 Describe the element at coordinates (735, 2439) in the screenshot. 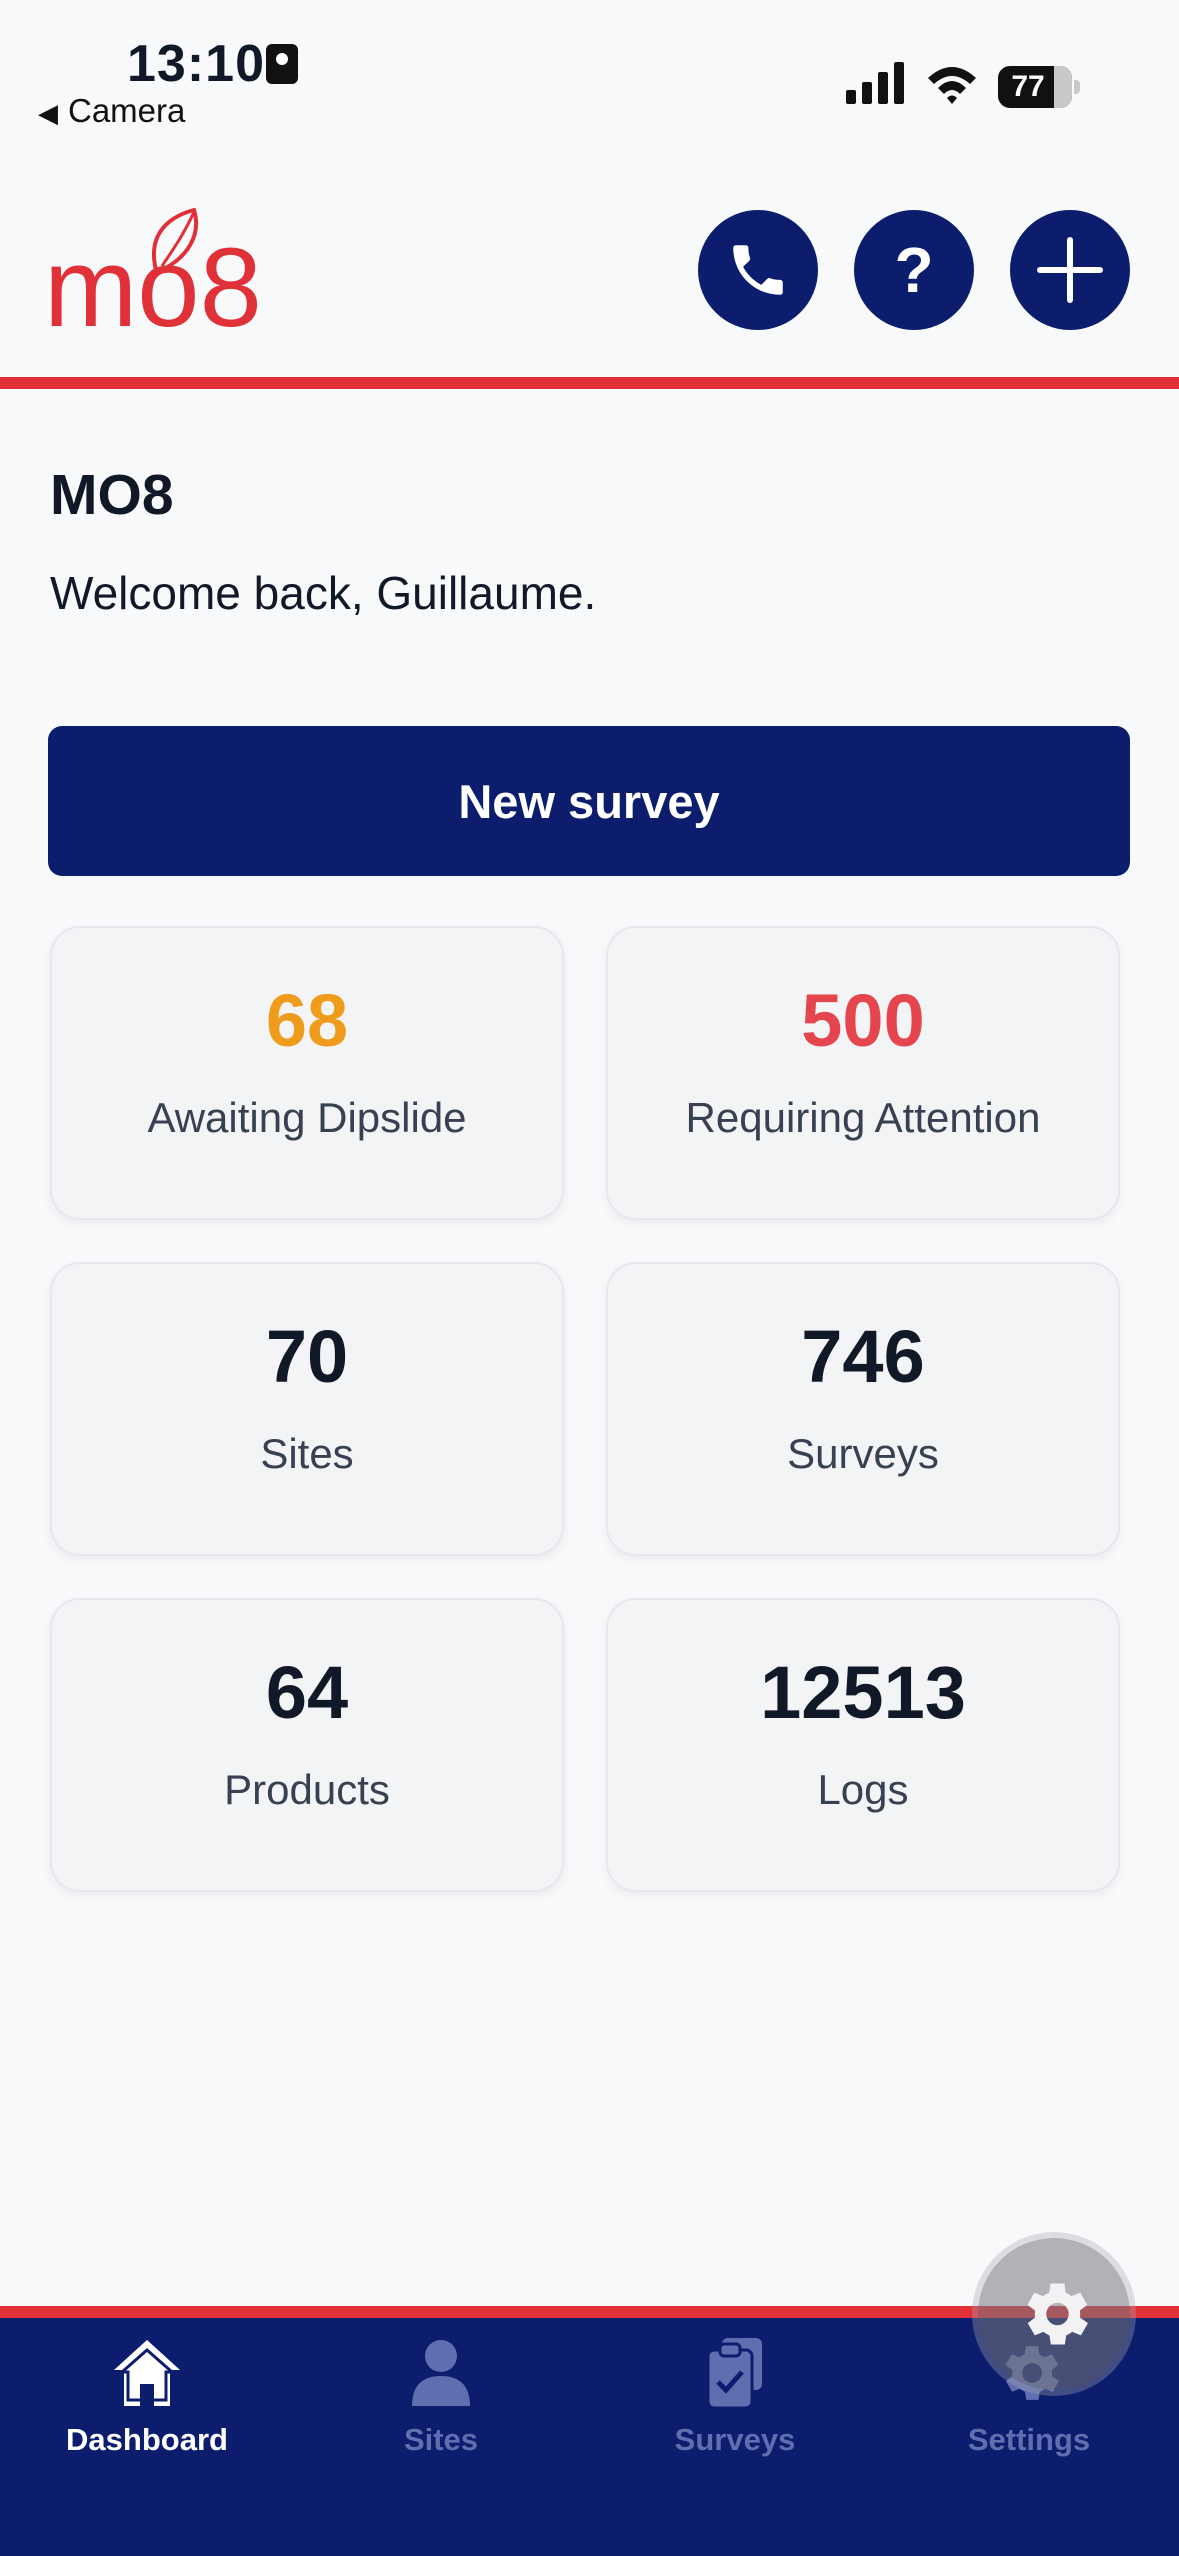

I see `nav-label: Surveys` at that location.